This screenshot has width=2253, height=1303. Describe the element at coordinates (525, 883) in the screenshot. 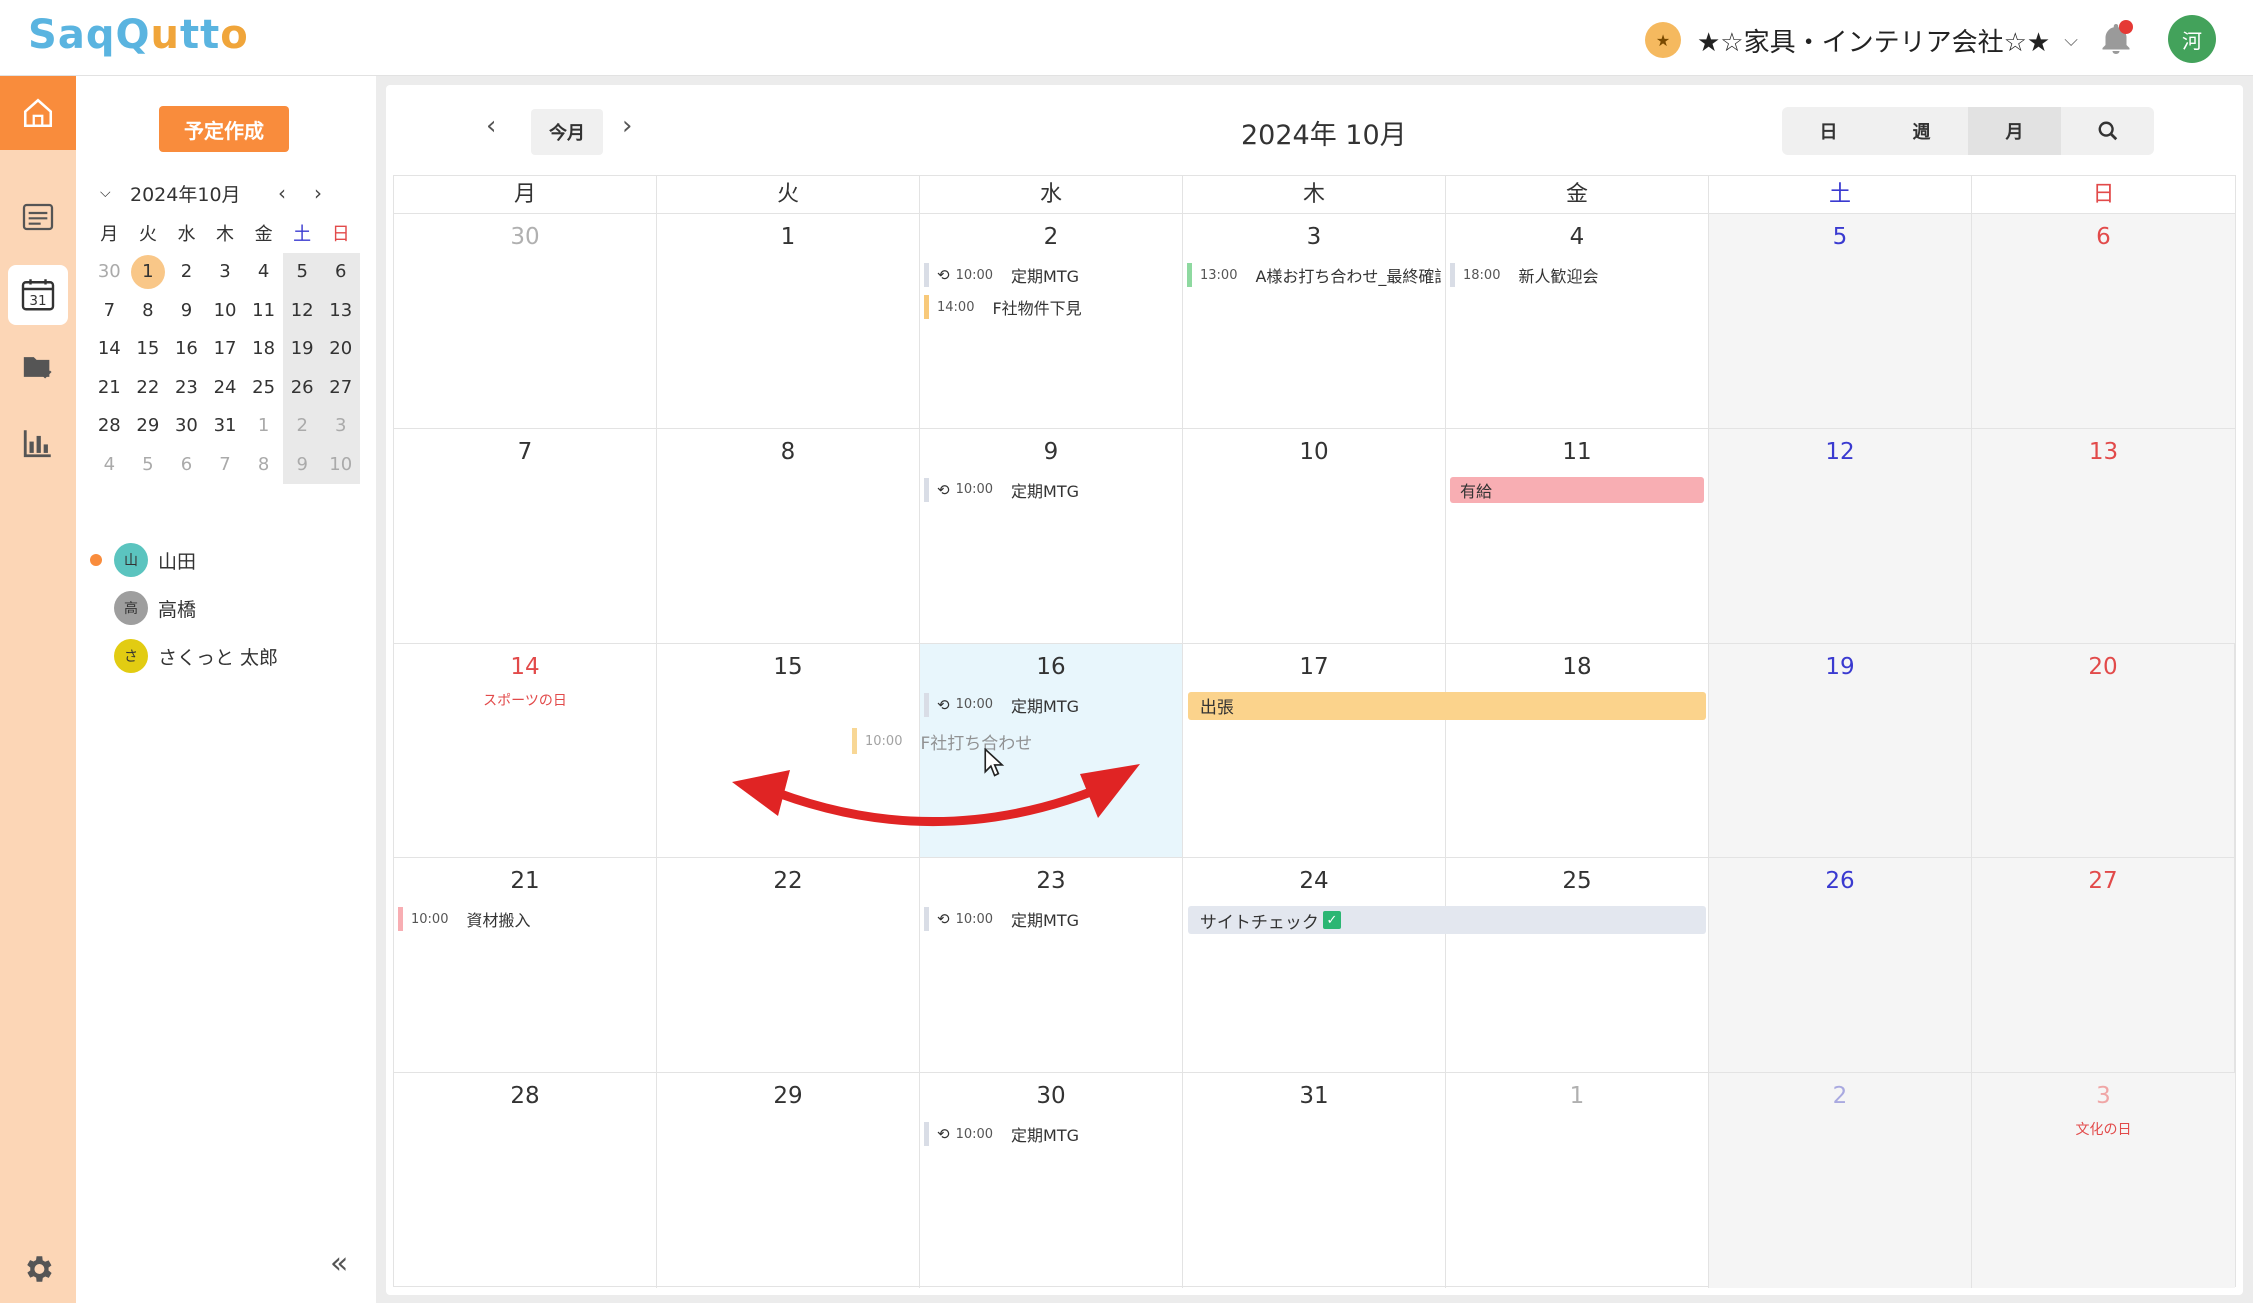

I see `day-number: 21` at that location.